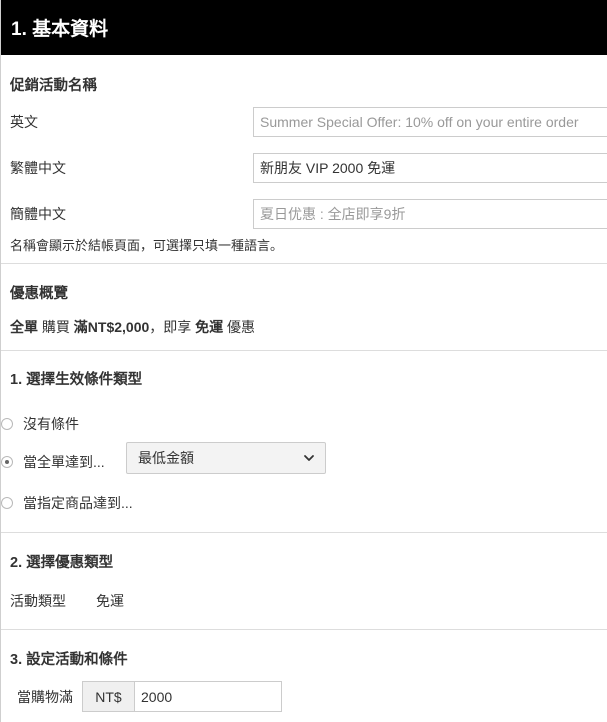  I want to click on condition-option-none-label: 沒有條件, so click(51, 424).